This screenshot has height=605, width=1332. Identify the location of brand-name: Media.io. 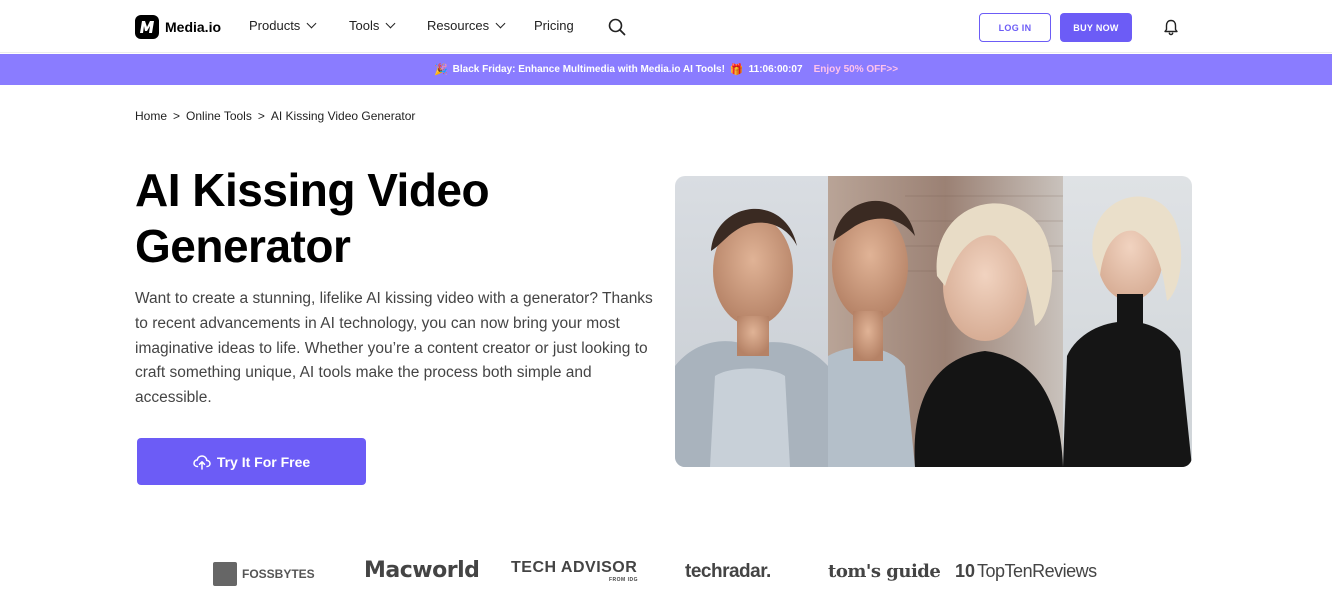
(193, 27).